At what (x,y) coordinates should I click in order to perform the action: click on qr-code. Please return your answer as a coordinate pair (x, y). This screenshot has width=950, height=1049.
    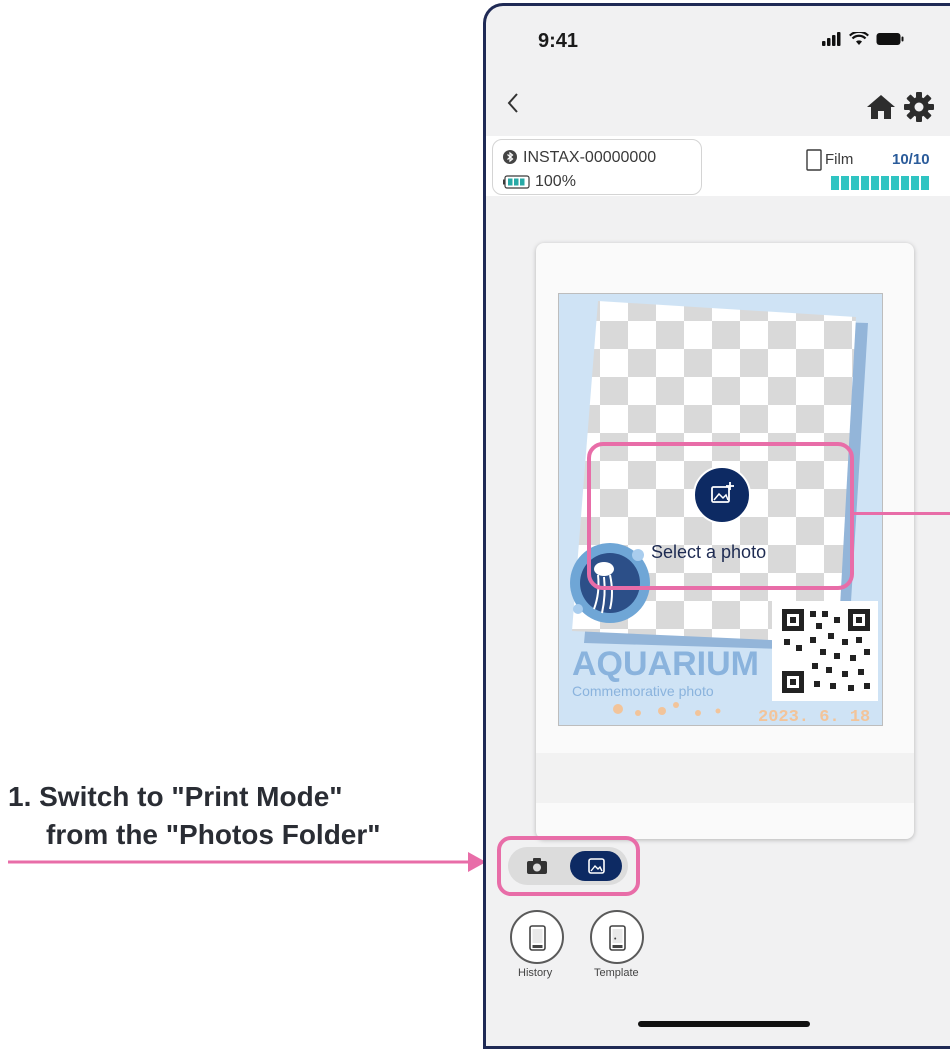
    Looking at the image, I should click on (825, 651).